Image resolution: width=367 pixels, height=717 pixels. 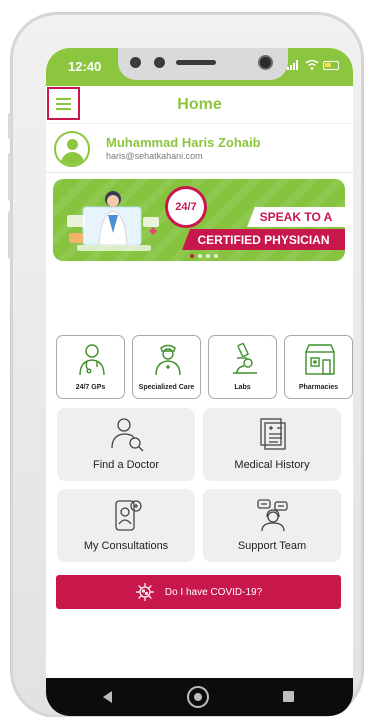 I want to click on android-nav-bar, so click(x=199, y=697).